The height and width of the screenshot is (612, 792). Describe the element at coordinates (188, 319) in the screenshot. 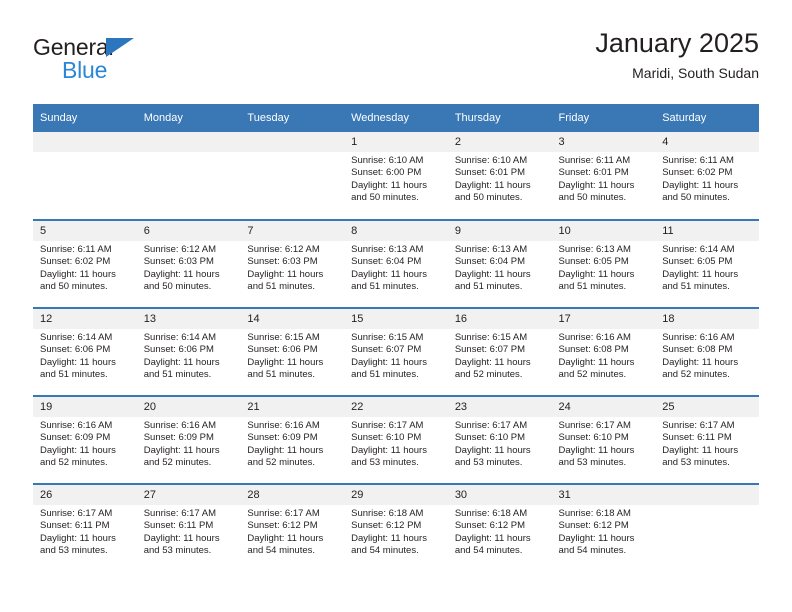

I see `day-number: 13` at that location.